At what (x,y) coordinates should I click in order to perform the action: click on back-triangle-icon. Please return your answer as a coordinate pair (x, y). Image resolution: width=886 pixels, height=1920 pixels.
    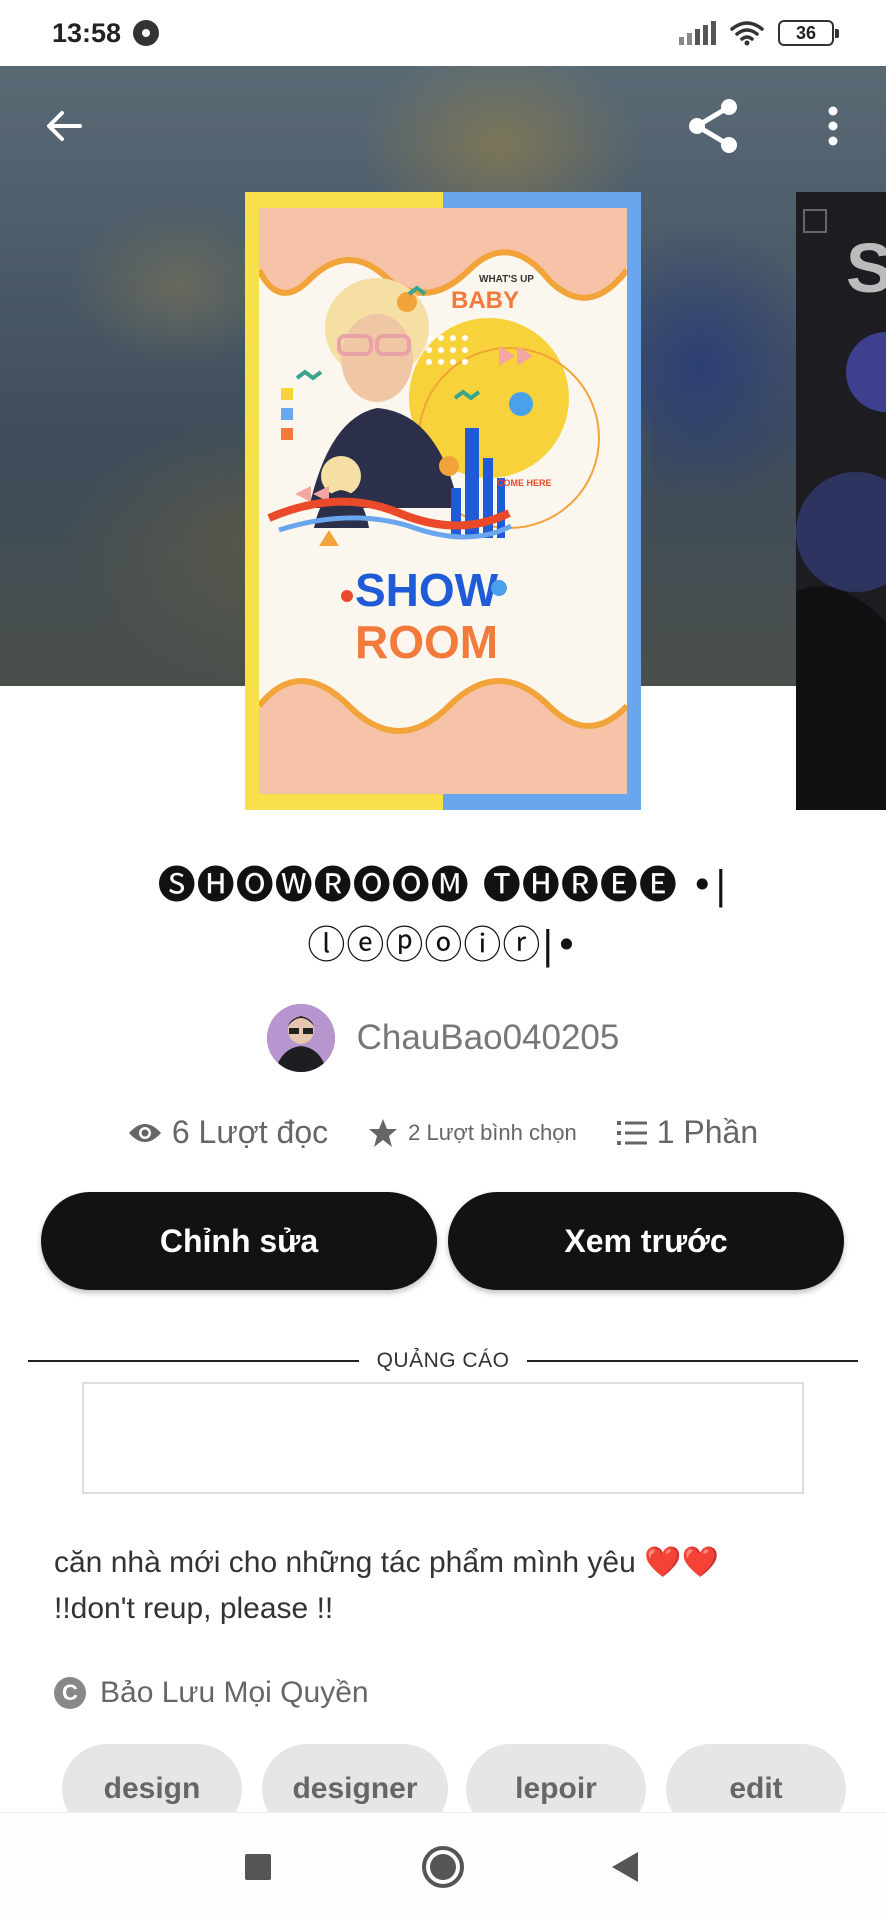
    Looking at the image, I should click on (625, 1867).